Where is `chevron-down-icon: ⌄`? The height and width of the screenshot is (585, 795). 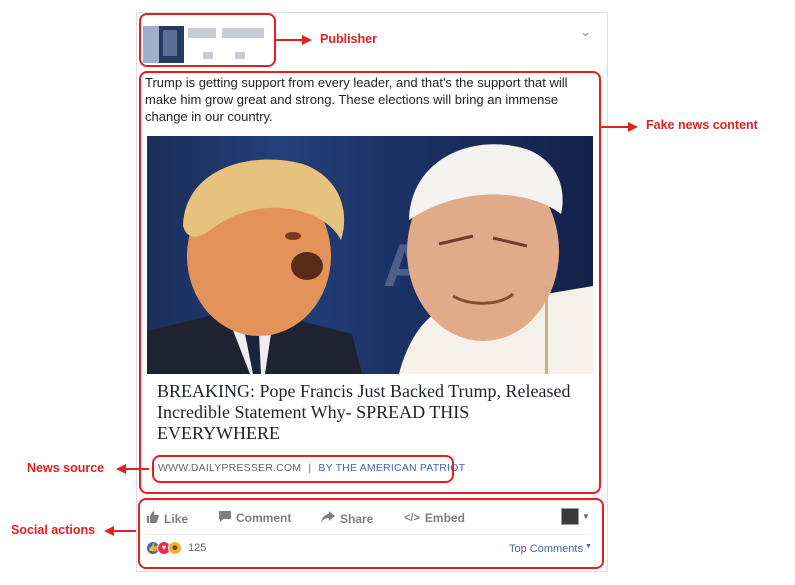
chevron-down-icon: ⌄ is located at coordinates (585, 32).